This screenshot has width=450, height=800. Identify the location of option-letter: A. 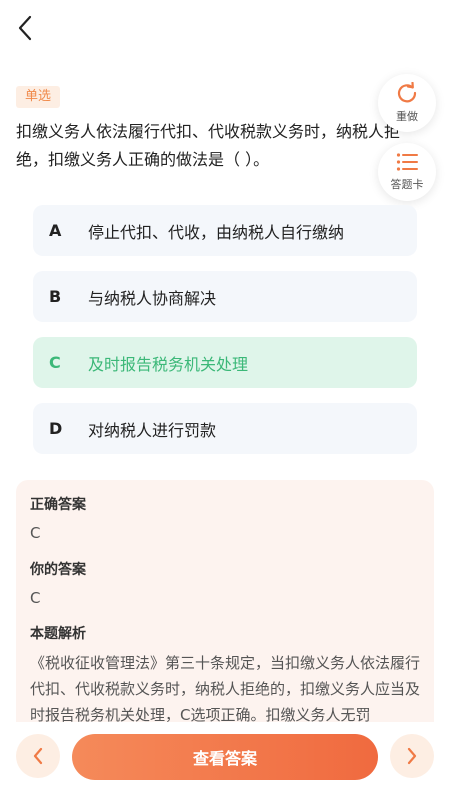
(55, 230).